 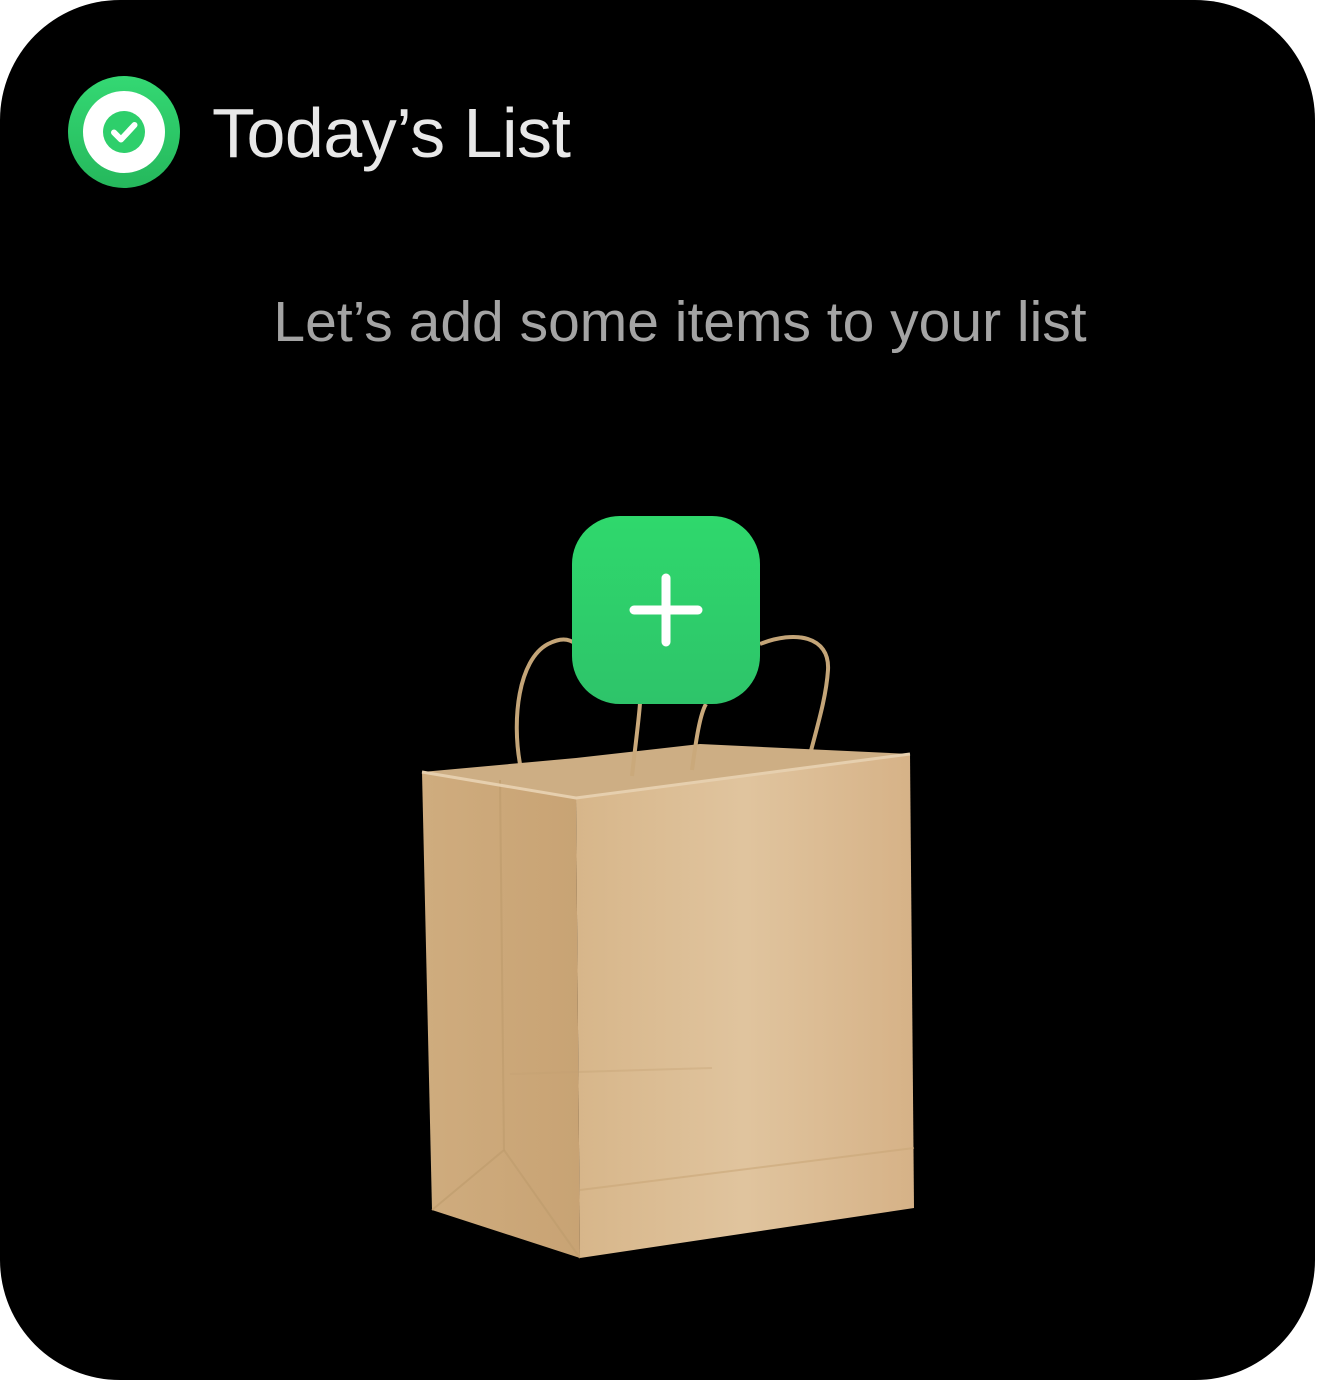 What do you see at coordinates (124, 132) in the screenshot?
I see `checkmark-circle-icon` at bounding box center [124, 132].